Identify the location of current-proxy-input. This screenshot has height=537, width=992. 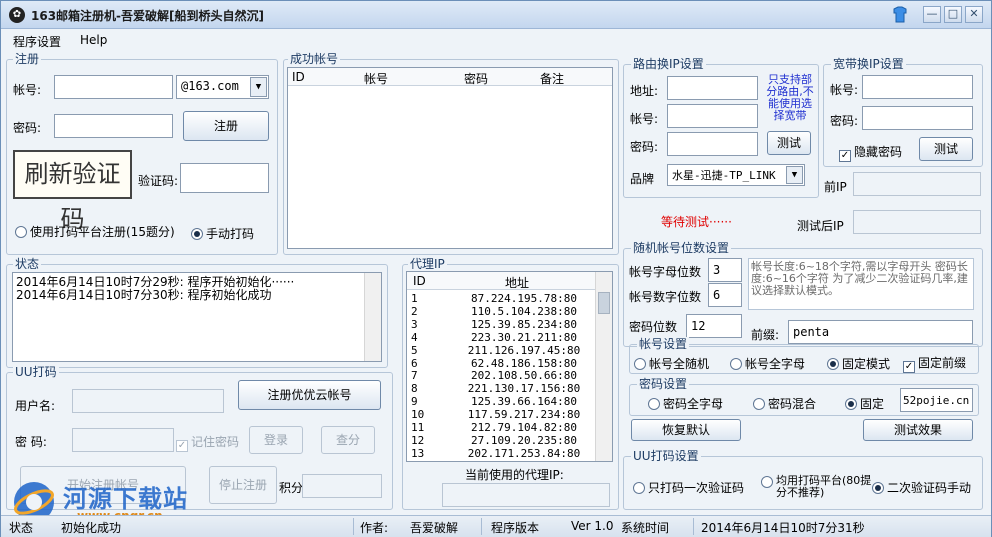
(526, 495).